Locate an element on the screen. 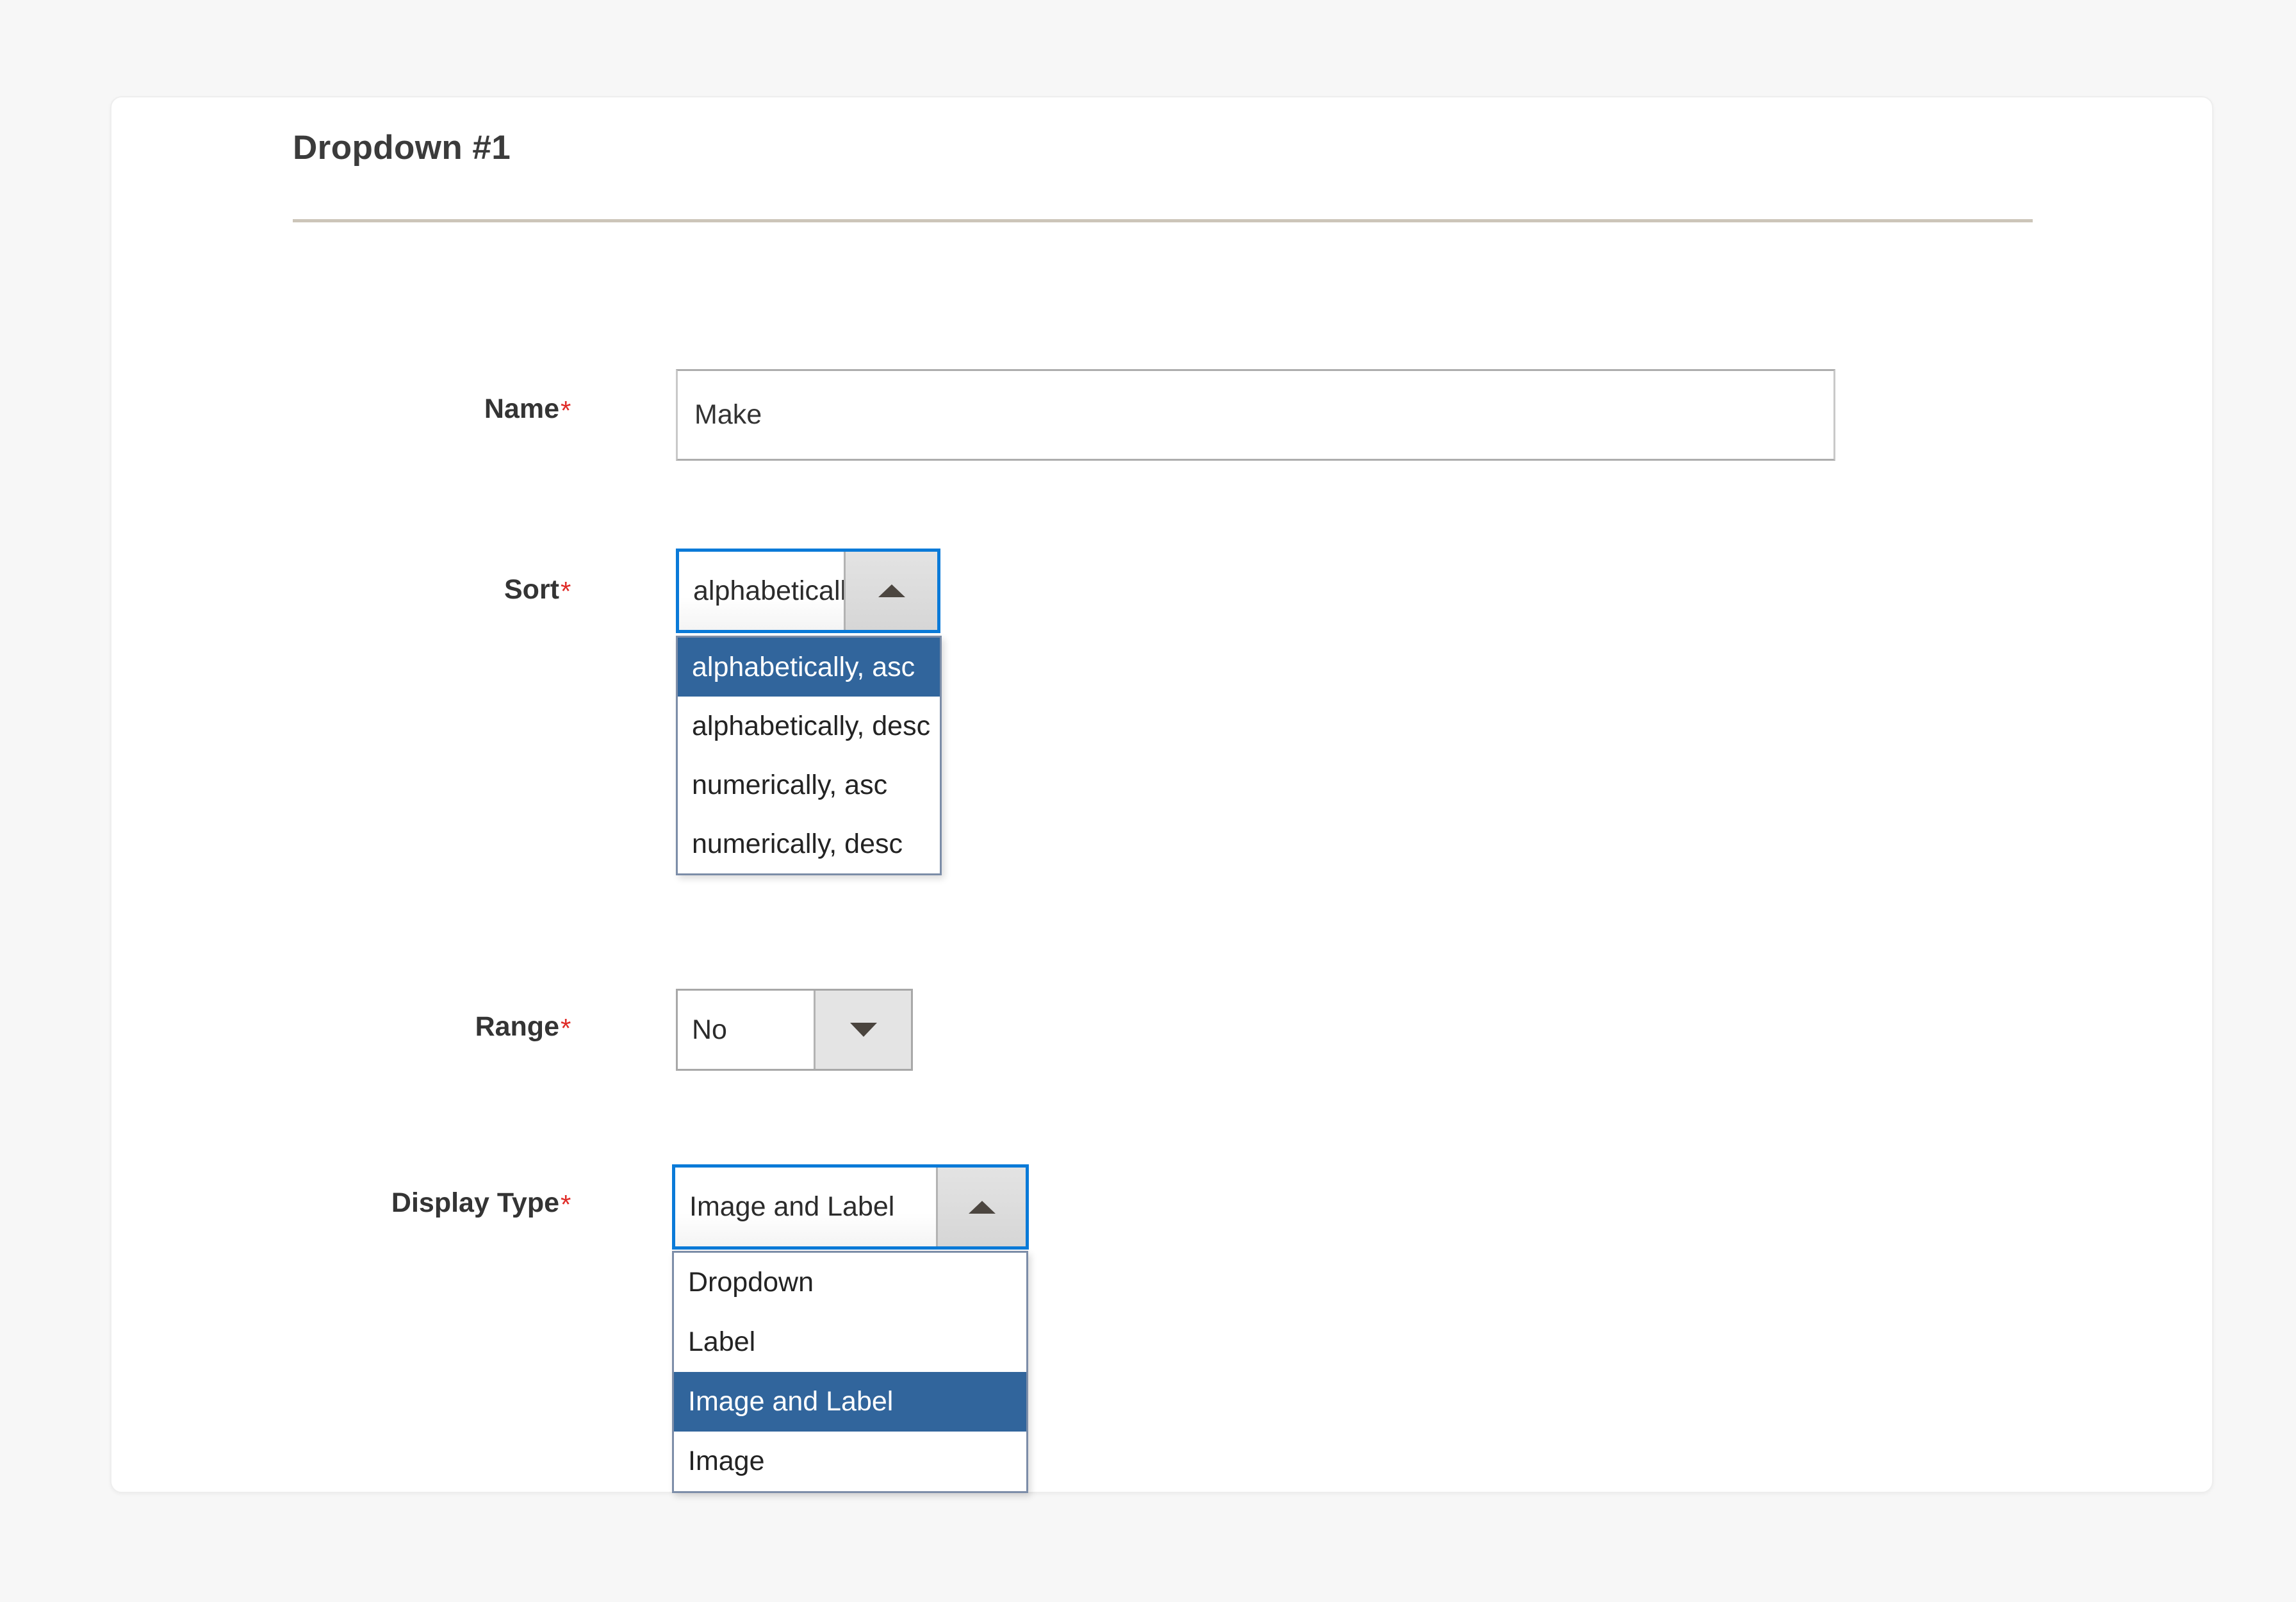  range-required-asterisk: * is located at coordinates (566, 1028).